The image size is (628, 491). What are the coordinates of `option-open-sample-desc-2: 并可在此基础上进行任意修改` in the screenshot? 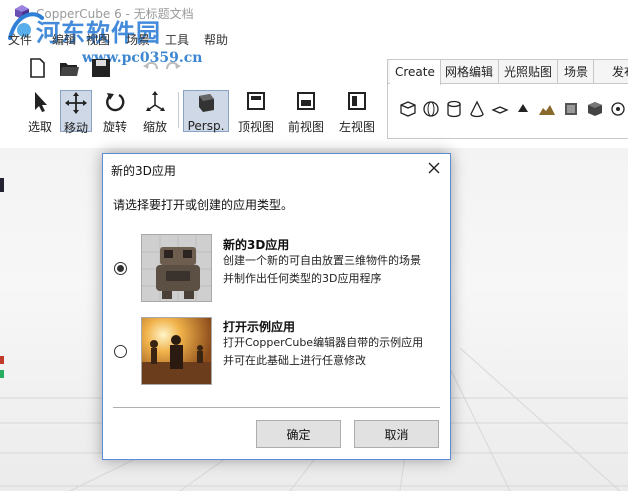 It's located at (294, 360).